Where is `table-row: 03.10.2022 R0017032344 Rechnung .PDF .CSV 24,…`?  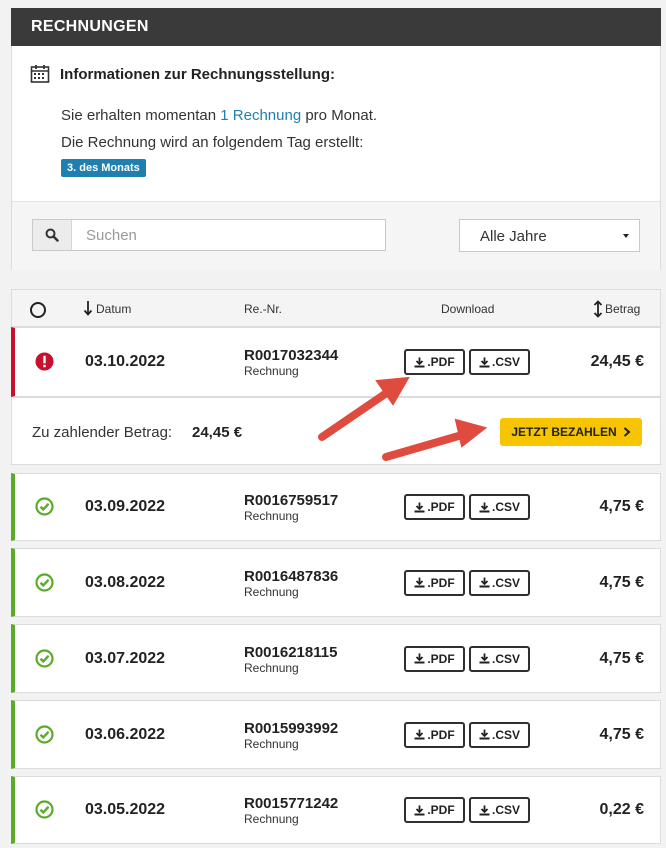 table-row: 03.10.2022 R0017032344 Rechnung .PDF .CSV 24,… is located at coordinates (336, 362).